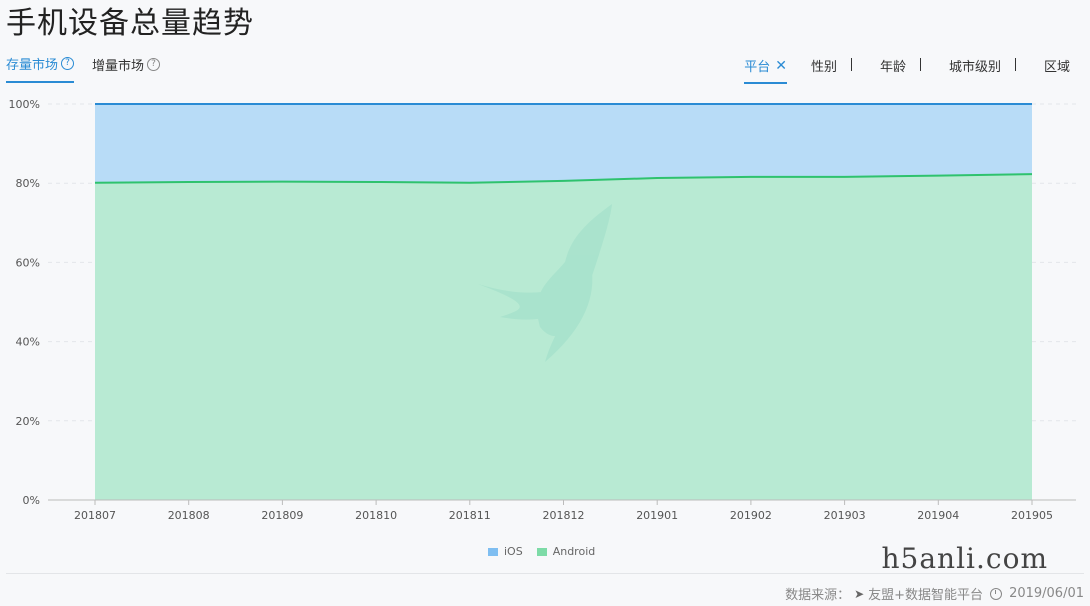  Describe the element at coordinates (1046, 593) in the screenshot. I see `report-date: 2019/06/01` at that location.